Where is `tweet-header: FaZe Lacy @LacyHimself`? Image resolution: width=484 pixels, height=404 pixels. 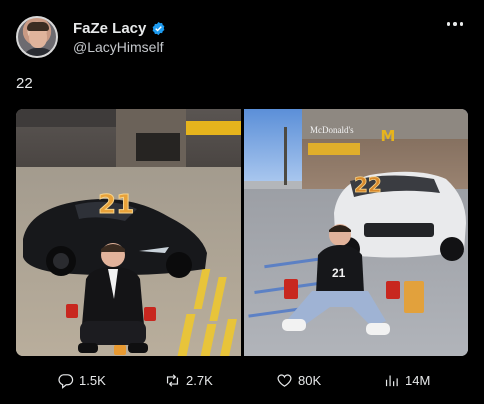 tweet-header: FaZe Lacy @LacyHimself is located at coordinates (243, 37).